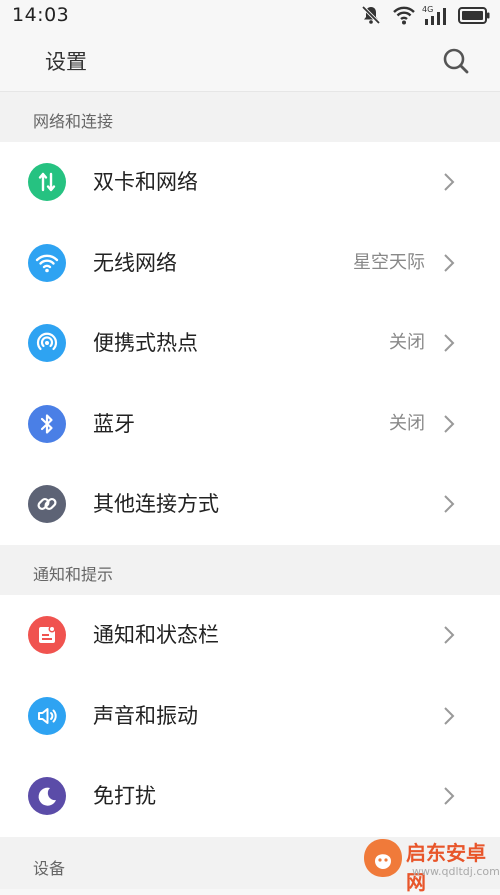  Describe the element at coordinates (389, 262) in the screenshot. I see `item-value: 星空天际` at that location.